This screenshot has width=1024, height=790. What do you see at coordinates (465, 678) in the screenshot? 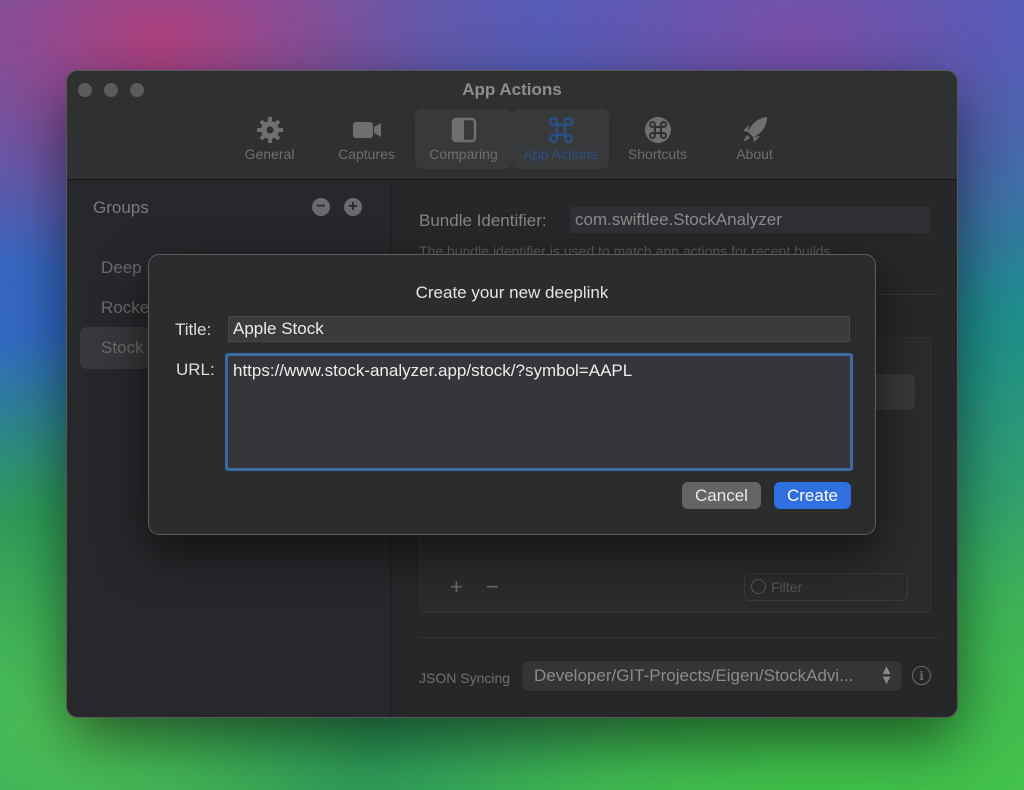
I see `json-syncing-label: JSON Syncing` at bounding box center [465, 678].